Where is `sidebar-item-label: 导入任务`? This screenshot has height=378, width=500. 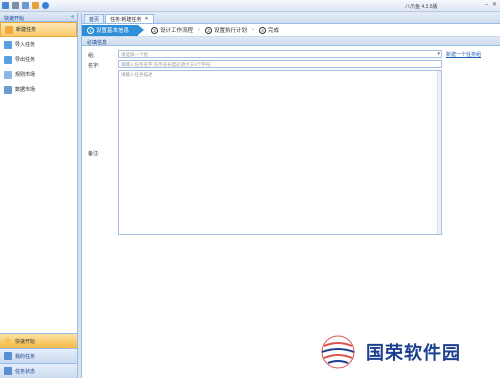
sidebar-item-label: 导入任务 is located at coordinates (25, 45).